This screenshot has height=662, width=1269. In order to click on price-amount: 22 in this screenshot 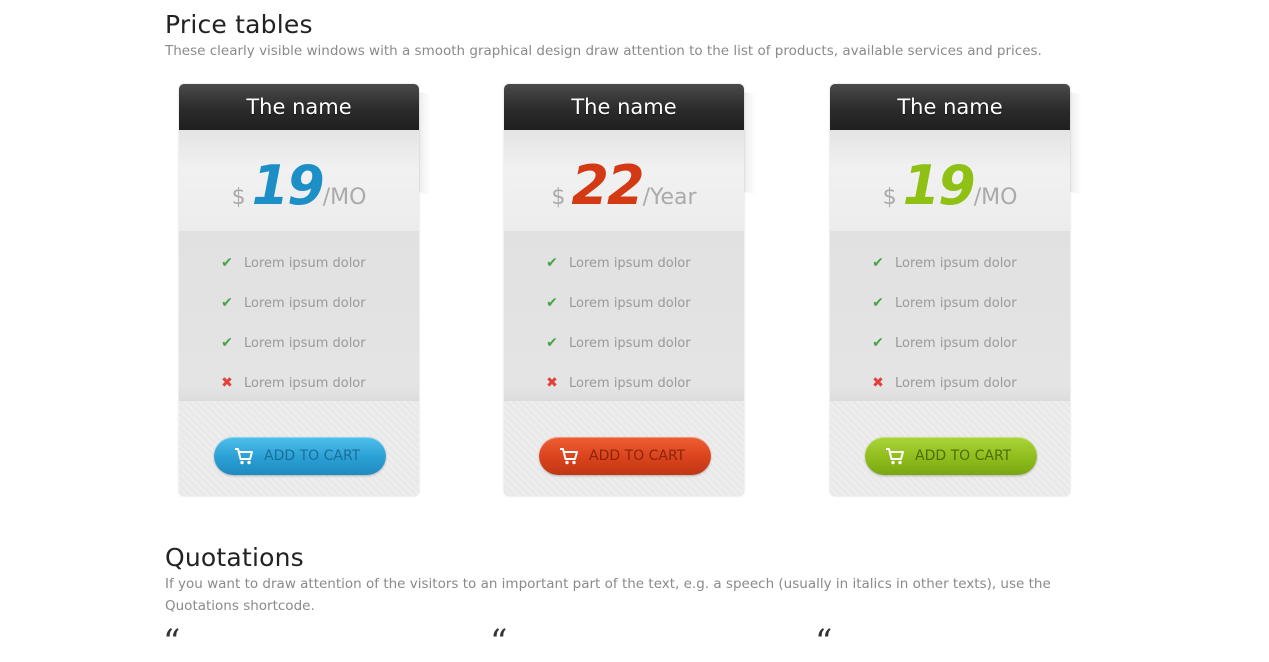, I will do `click(607, 185)`.